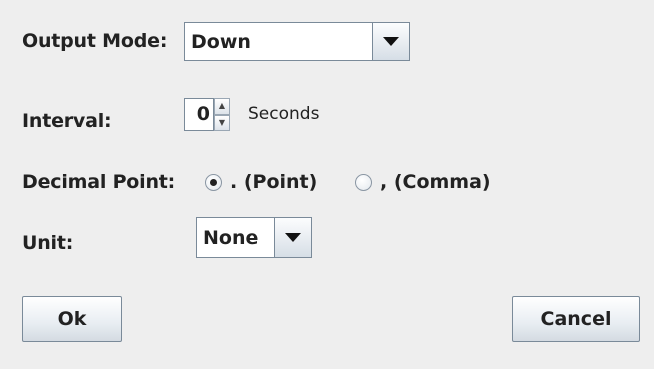 The width and height of the screenshot is (654, 369). What do you see at coordinates (363, 182) in the screenshot?
I see `radio-comma-circle` at bounding box center [363, 182].